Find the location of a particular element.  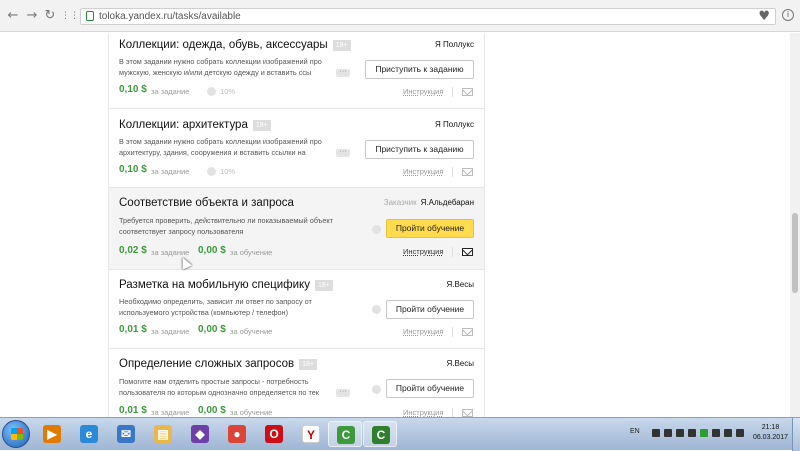

description-line: соответствует запросу пользователя is located at coordinates (181, 231).